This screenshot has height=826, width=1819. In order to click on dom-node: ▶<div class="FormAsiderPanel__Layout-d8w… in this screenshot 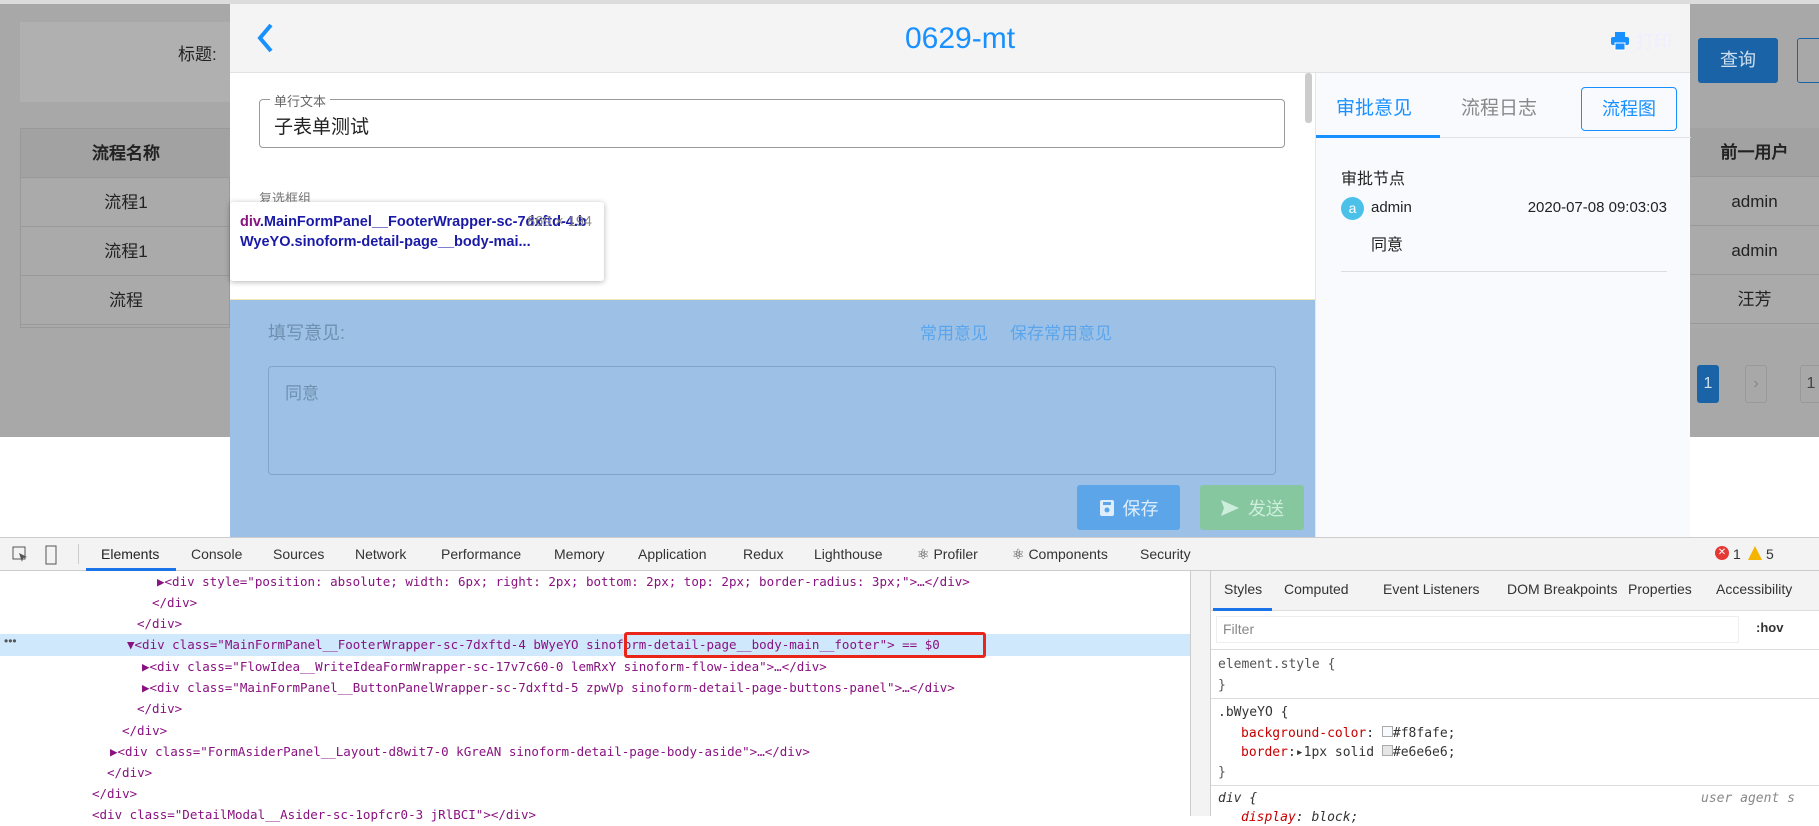, I will do `click(595, 752)`.